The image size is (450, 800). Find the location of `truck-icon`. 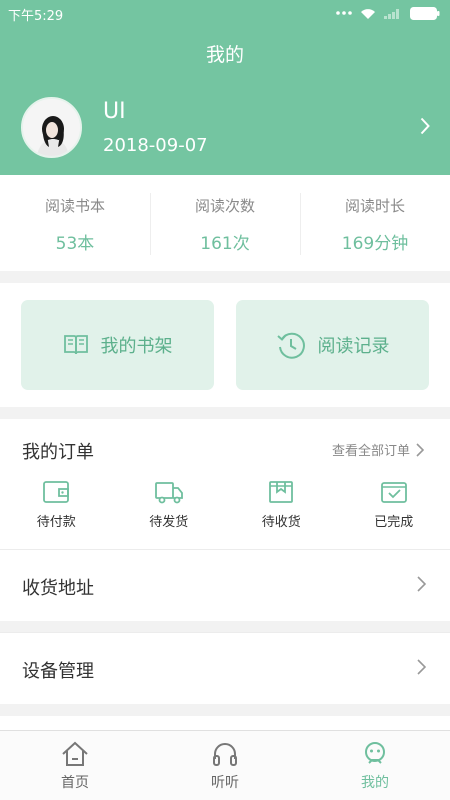

truck-icon is located at coordinates (168, 493).